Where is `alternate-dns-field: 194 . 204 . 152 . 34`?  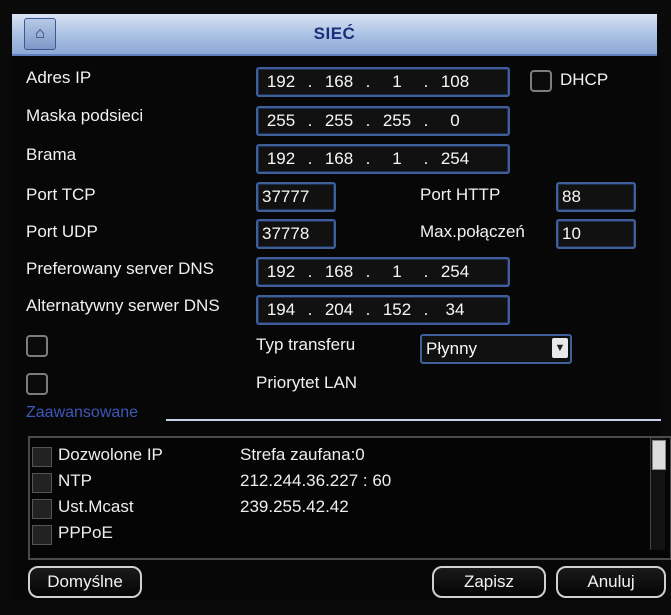 alternate-dns-field: 194 . 204 . 152 . 34 is located at coordinates (383, 310).